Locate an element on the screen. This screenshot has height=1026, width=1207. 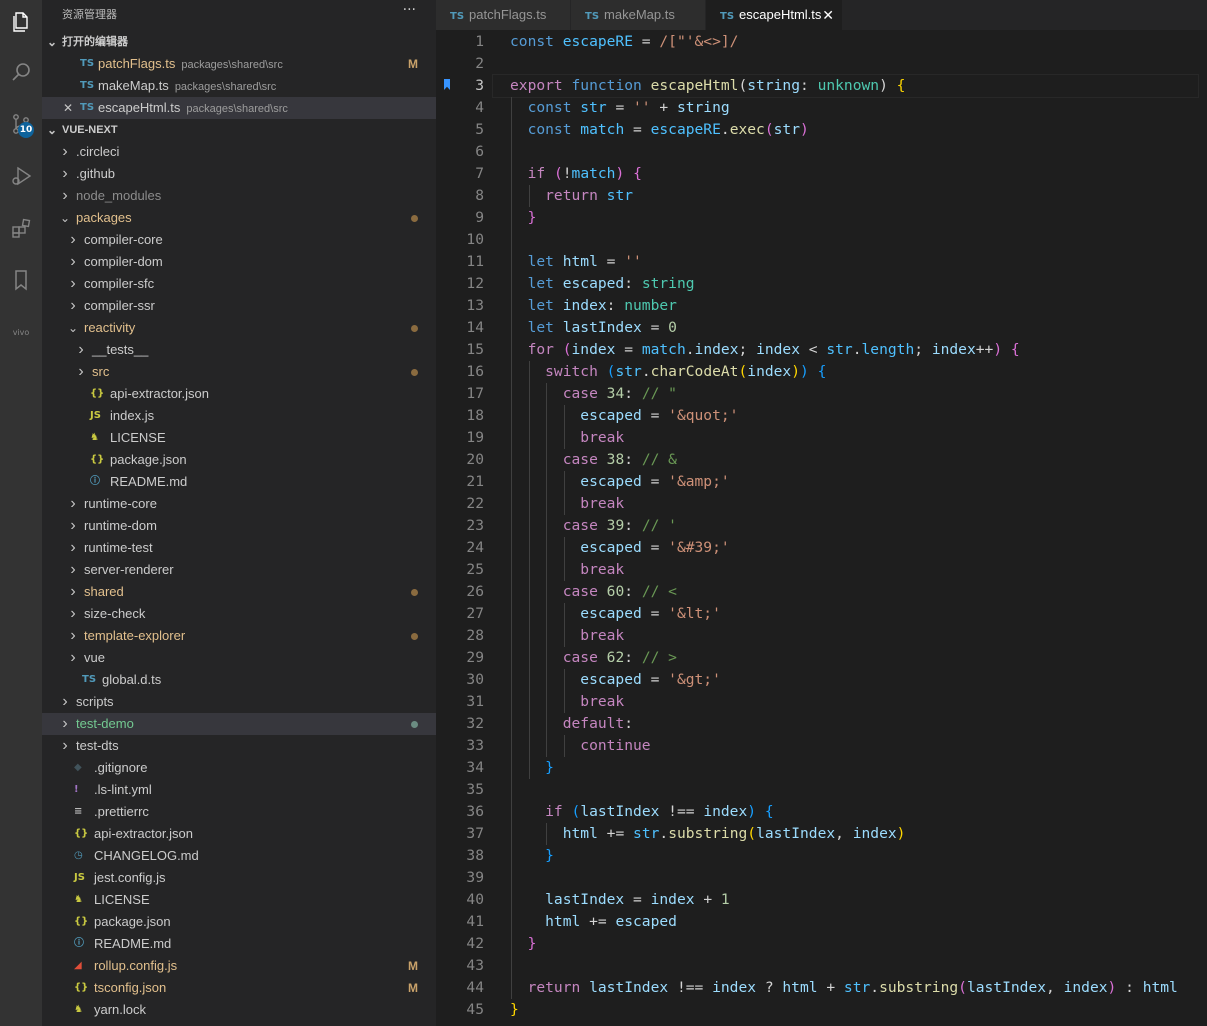
tree-label: index.js is located at coordinates (132, 415).